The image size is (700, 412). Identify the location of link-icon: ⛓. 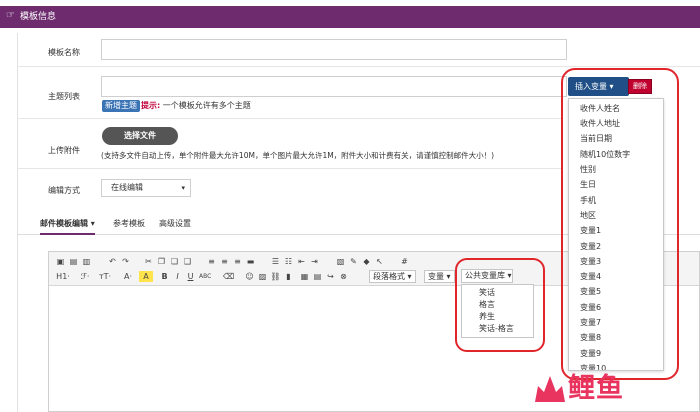
(275, 276).